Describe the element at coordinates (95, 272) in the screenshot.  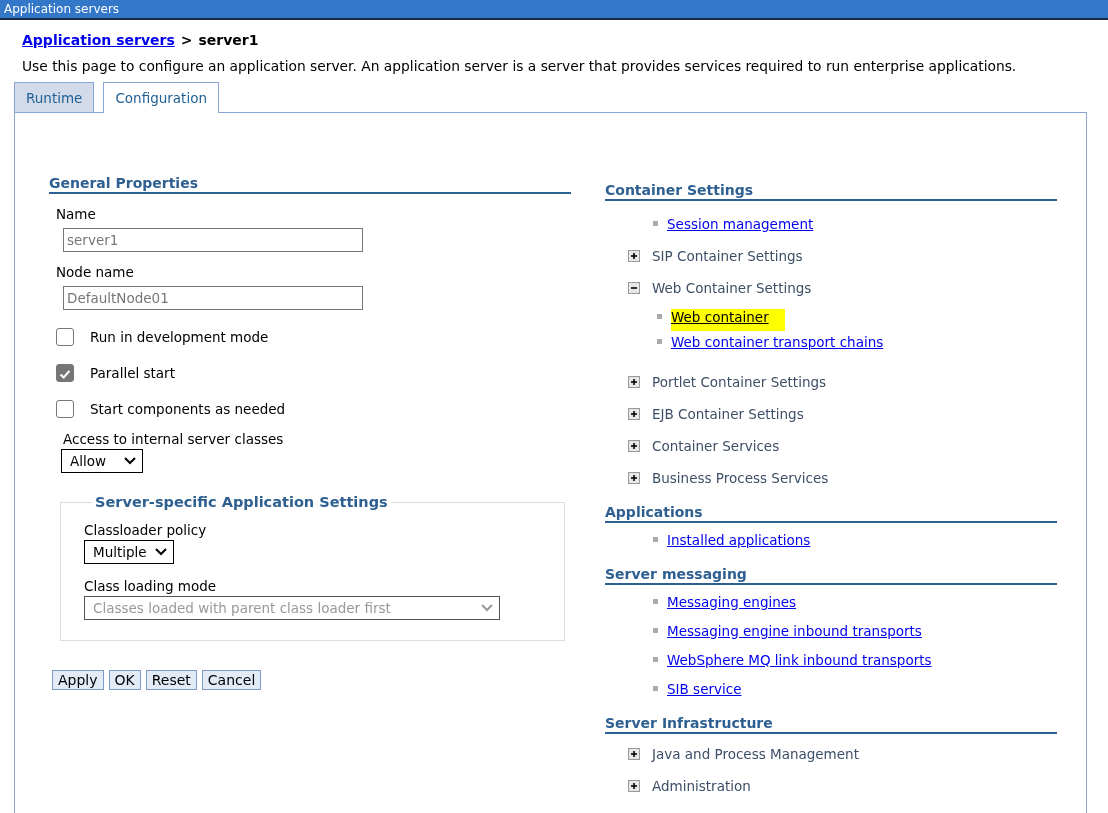
I see `field-label: Node name` at that location.